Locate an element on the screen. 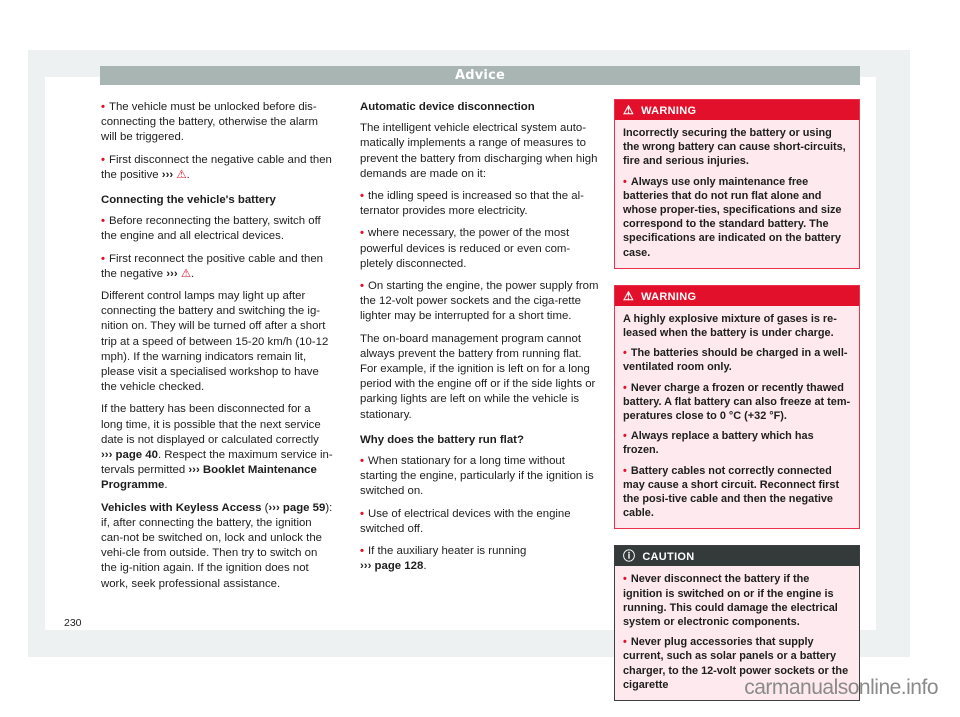 Image resolution: width=960 pixels, height=717 pixels. page-number: 230 is located at coordinates (73, 623).